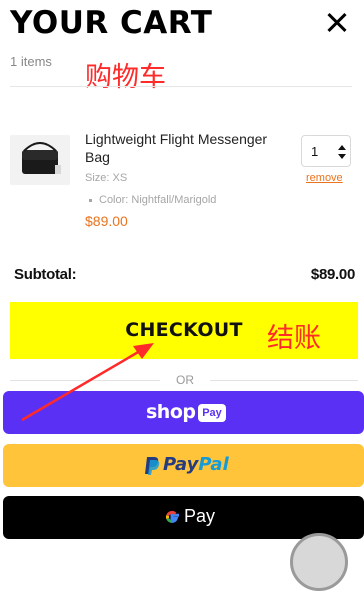 The image size is (364, 591). I want to click on or-divider-left, so click(85, 380).